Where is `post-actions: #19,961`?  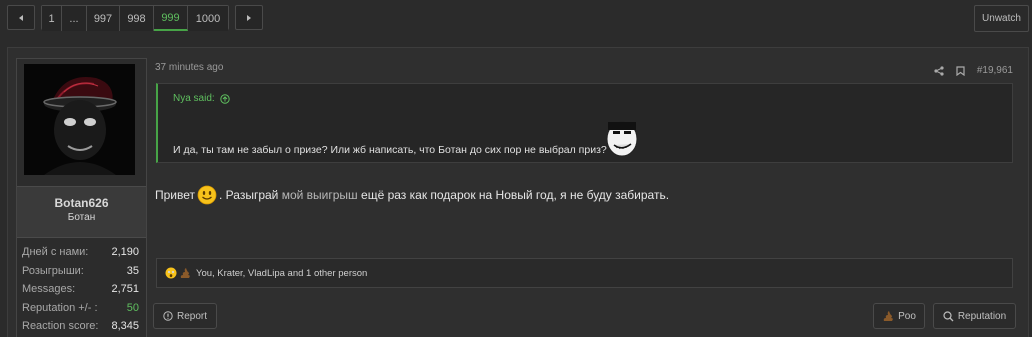
post-actions: #19,961 is located at coordinates (973, 70).